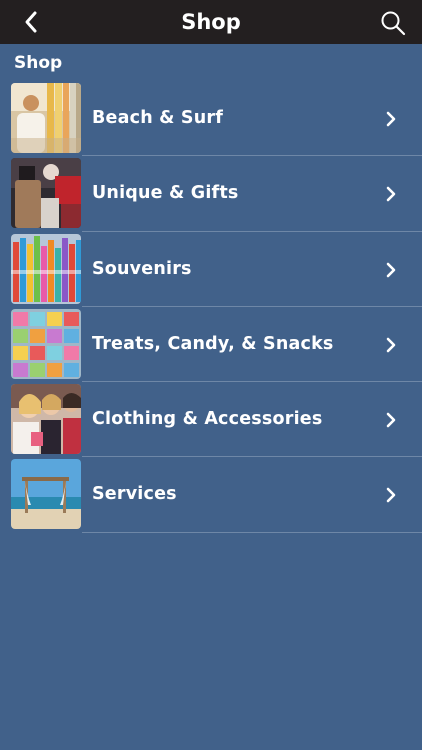 The height and width of the screenshot is (750, 422). What do you see at coordinates (211, 495) in the screenshot?
I see `list-item-services: Services` at bounding box center [211, 495].